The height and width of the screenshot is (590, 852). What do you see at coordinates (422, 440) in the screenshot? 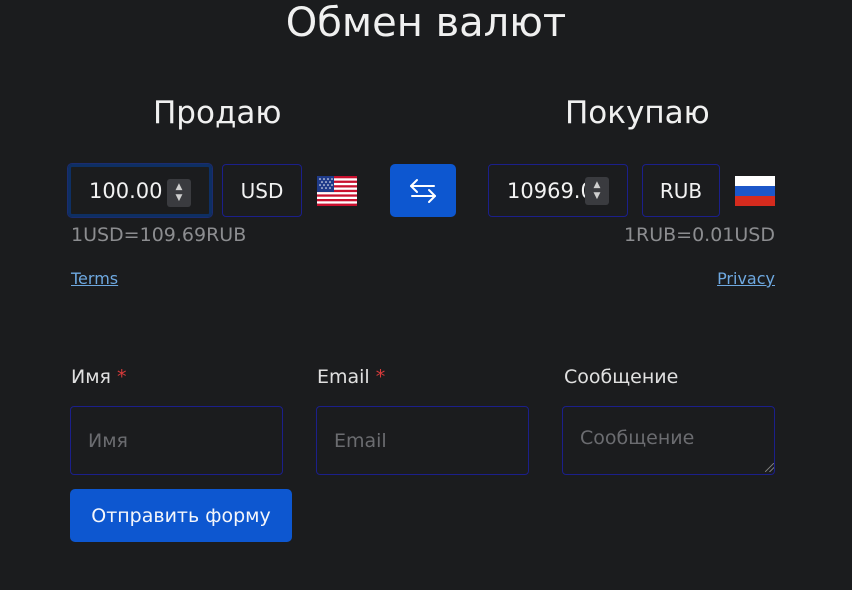
I see `email-field` at bounding box center [422, 440].